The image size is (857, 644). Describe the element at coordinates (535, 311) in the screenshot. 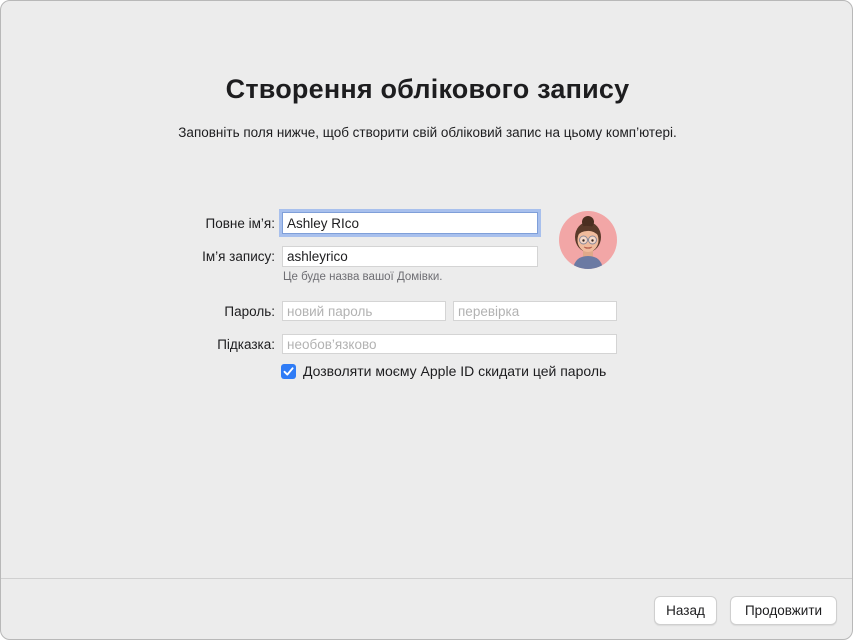

I see `password-verify-field` at that location.